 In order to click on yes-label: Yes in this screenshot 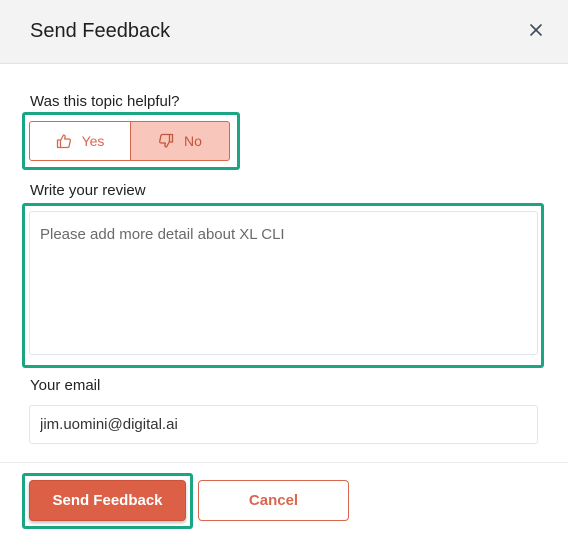, I will do `click(93, 141)`.